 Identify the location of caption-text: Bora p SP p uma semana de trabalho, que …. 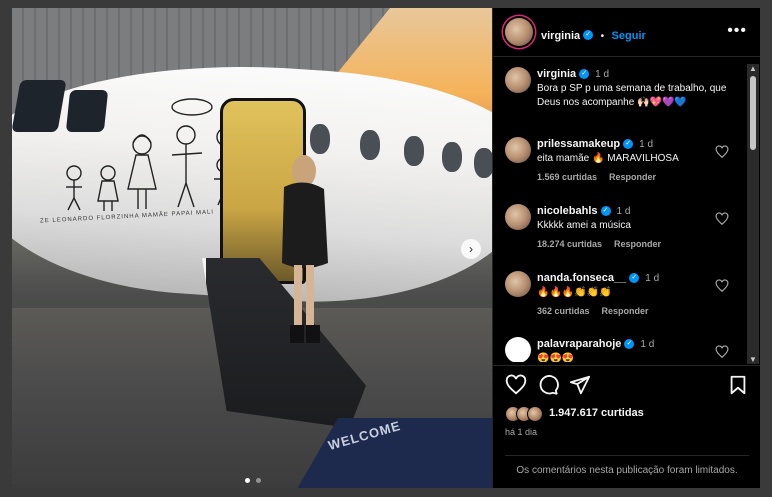
(632, 95).